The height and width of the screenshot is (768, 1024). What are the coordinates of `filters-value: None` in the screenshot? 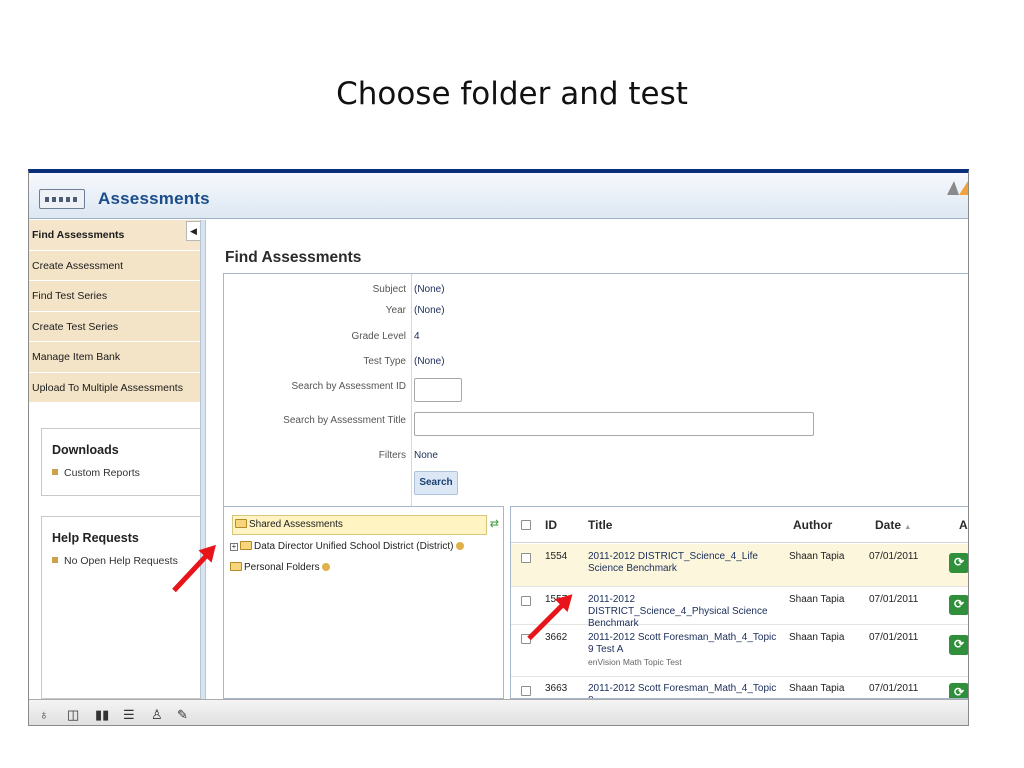 It's located at (426, 455).